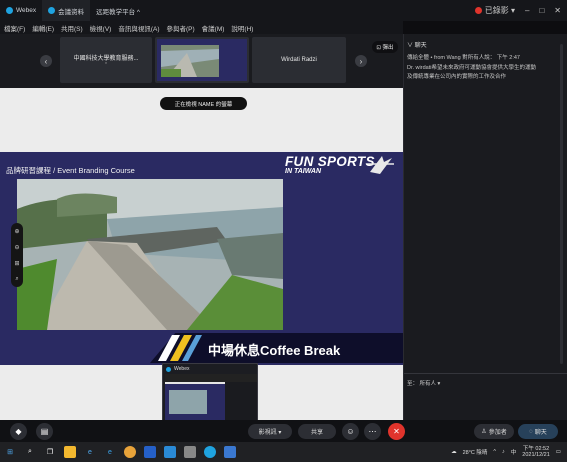  Describe the element at coordinates (230, 452) in the screenshot. I see `word-icon` at that location.